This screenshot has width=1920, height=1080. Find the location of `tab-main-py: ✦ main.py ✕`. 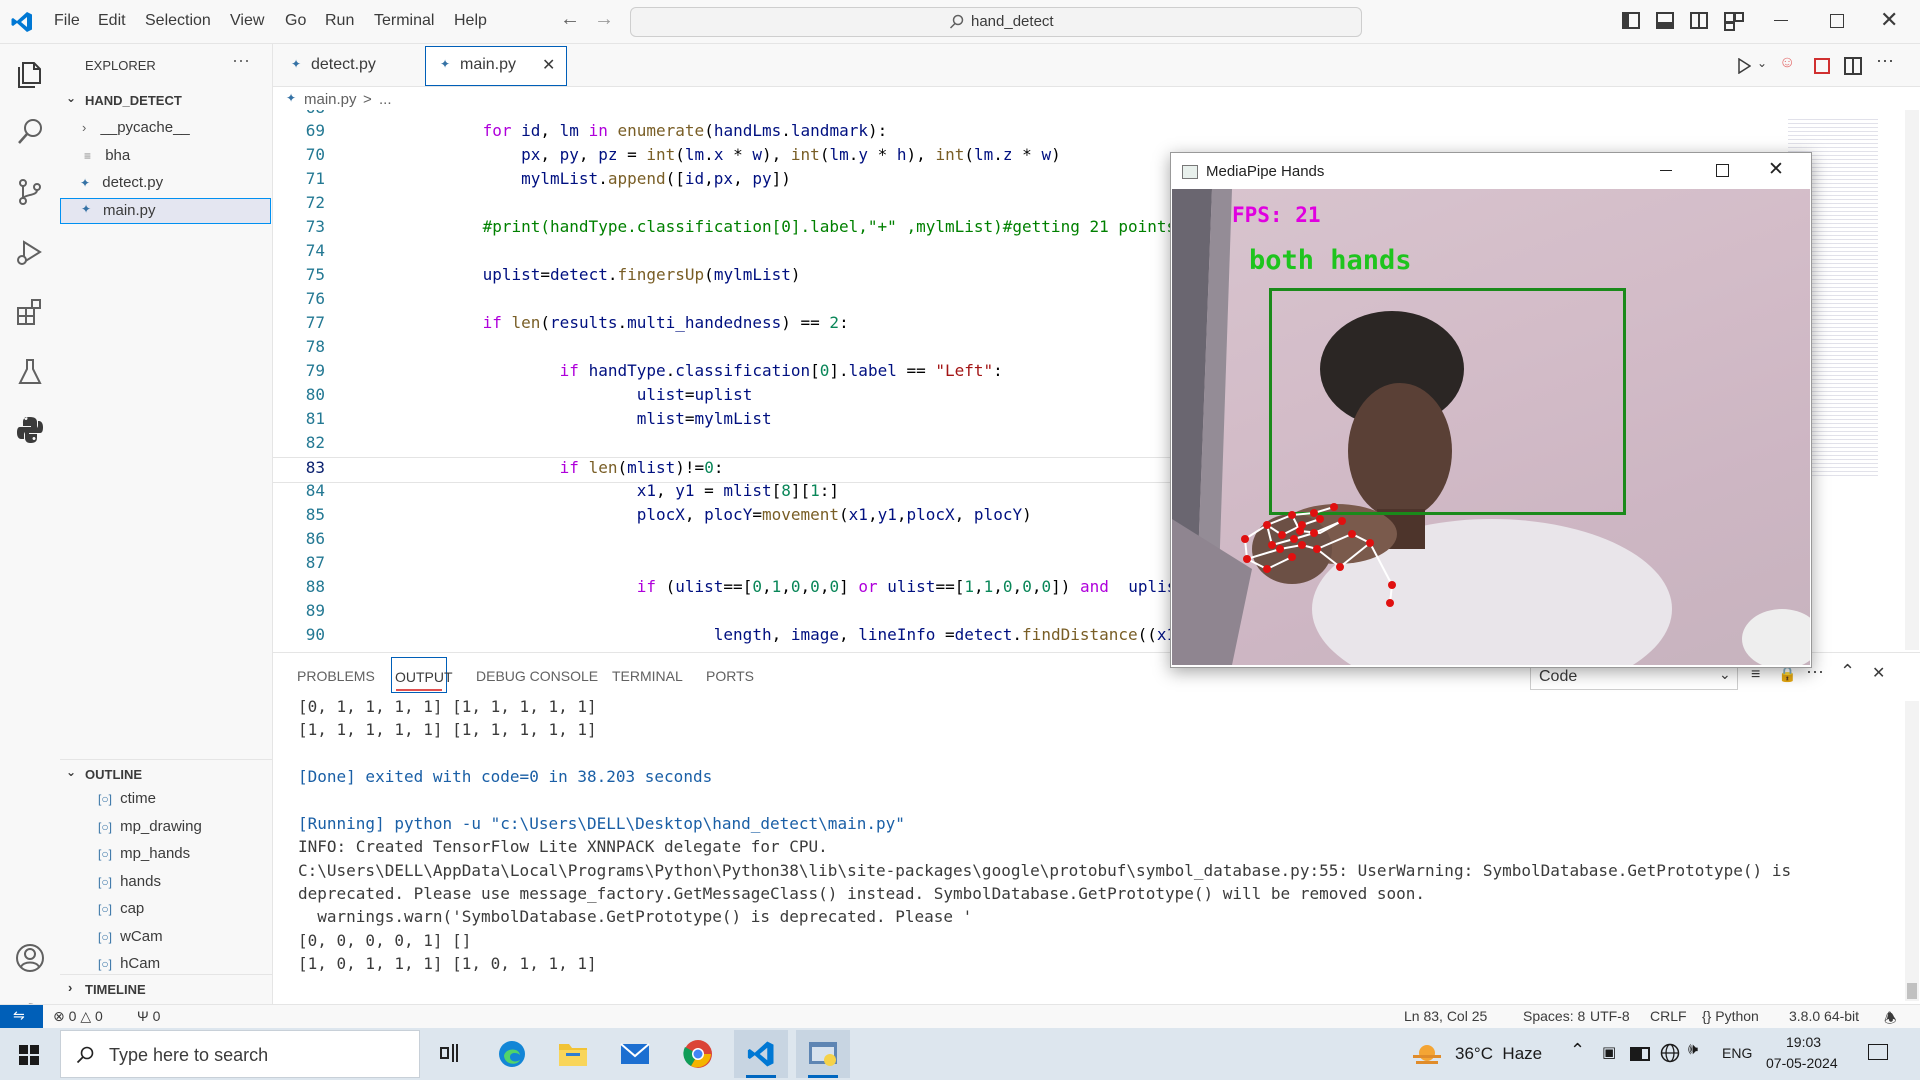

tab-main-py: ✦ main.py ✕ is located at coordinates (496, 66).